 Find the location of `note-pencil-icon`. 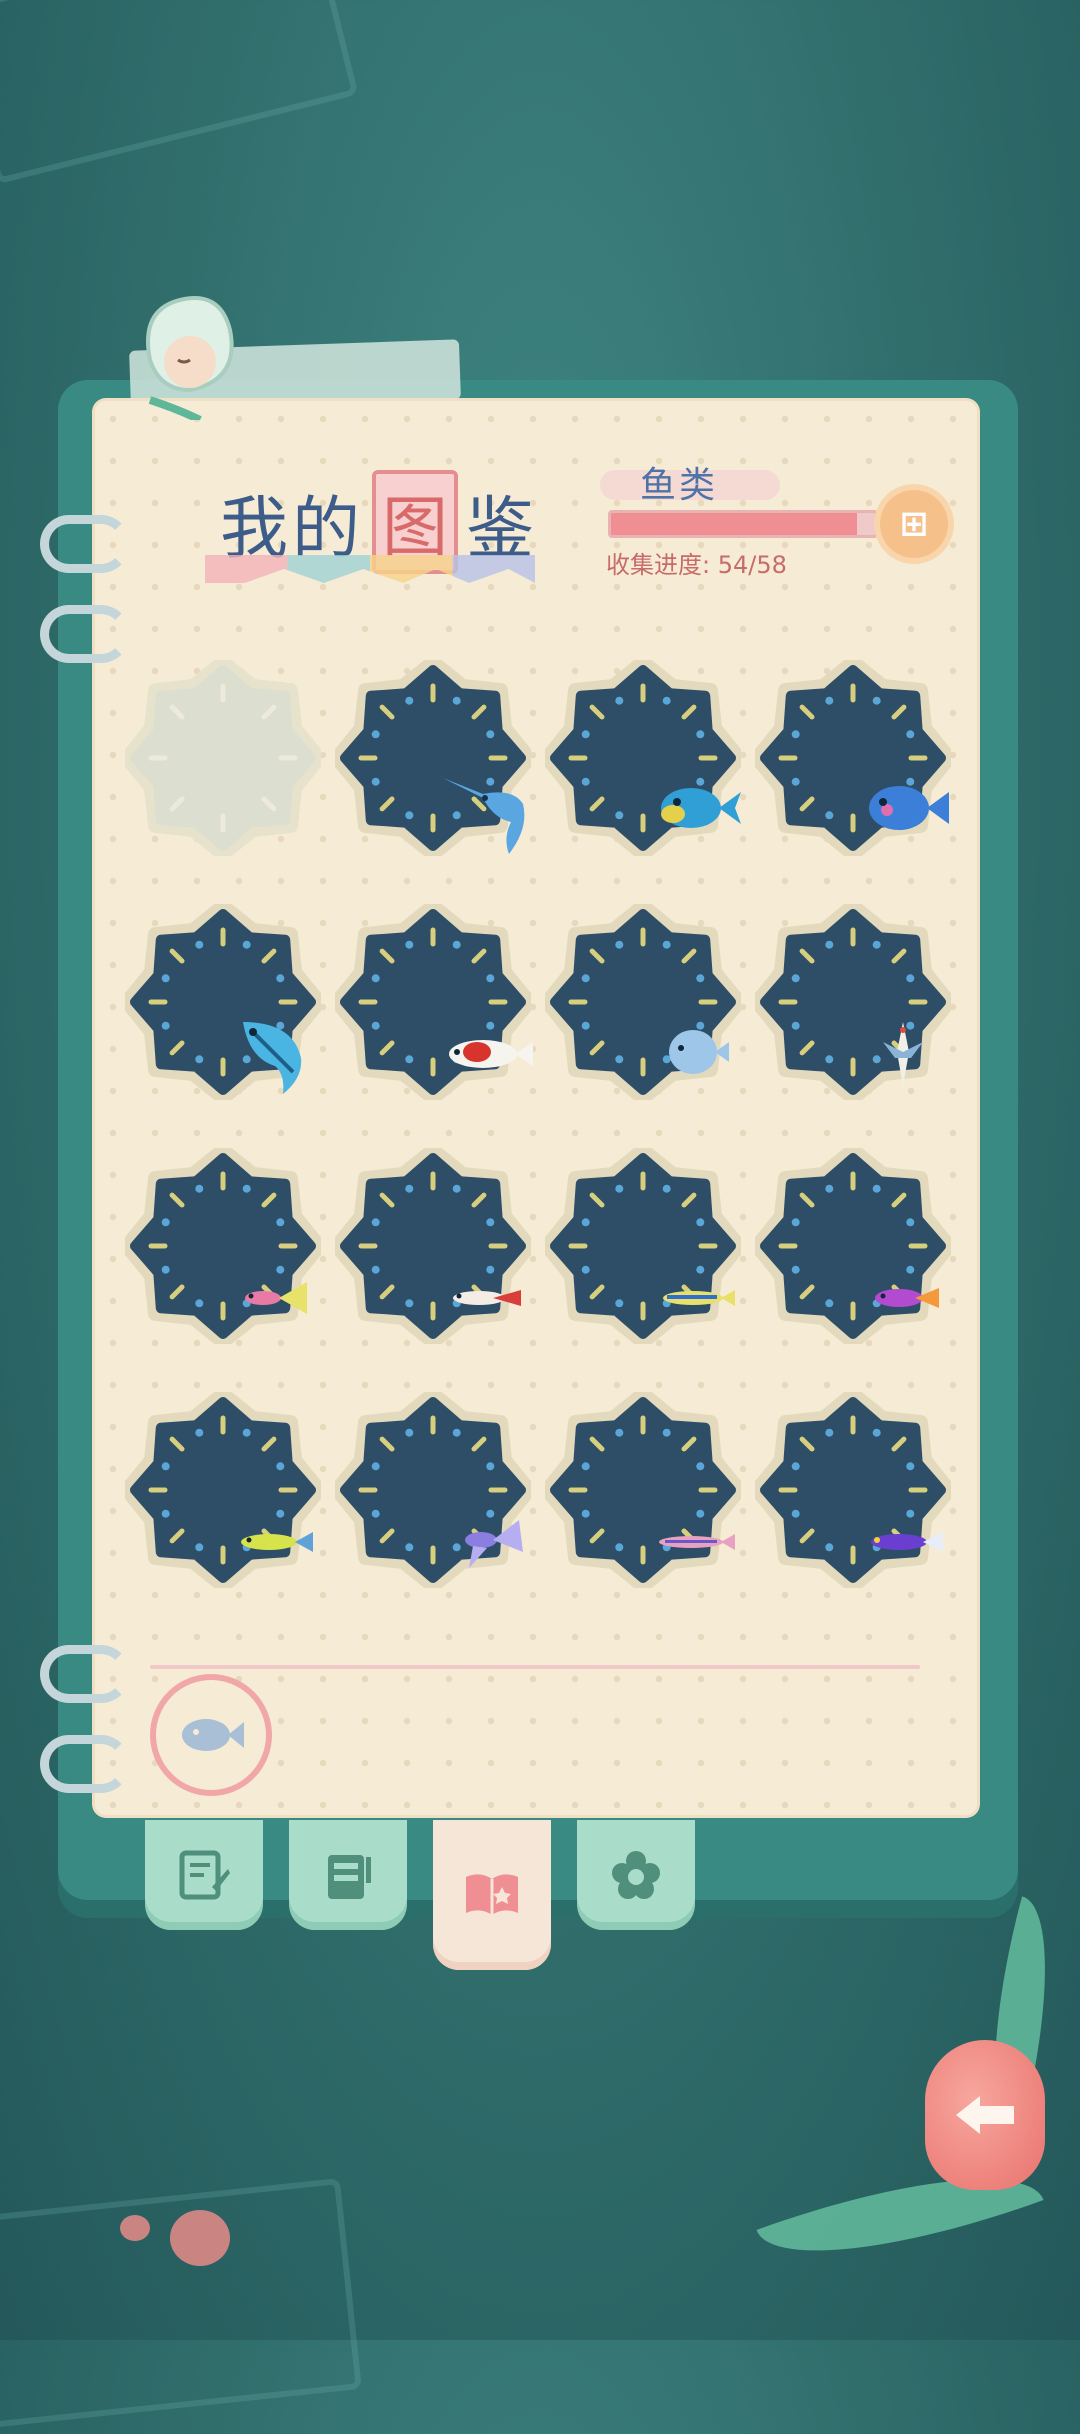

note-pencil-icon is located at coordinates (204, 1875).